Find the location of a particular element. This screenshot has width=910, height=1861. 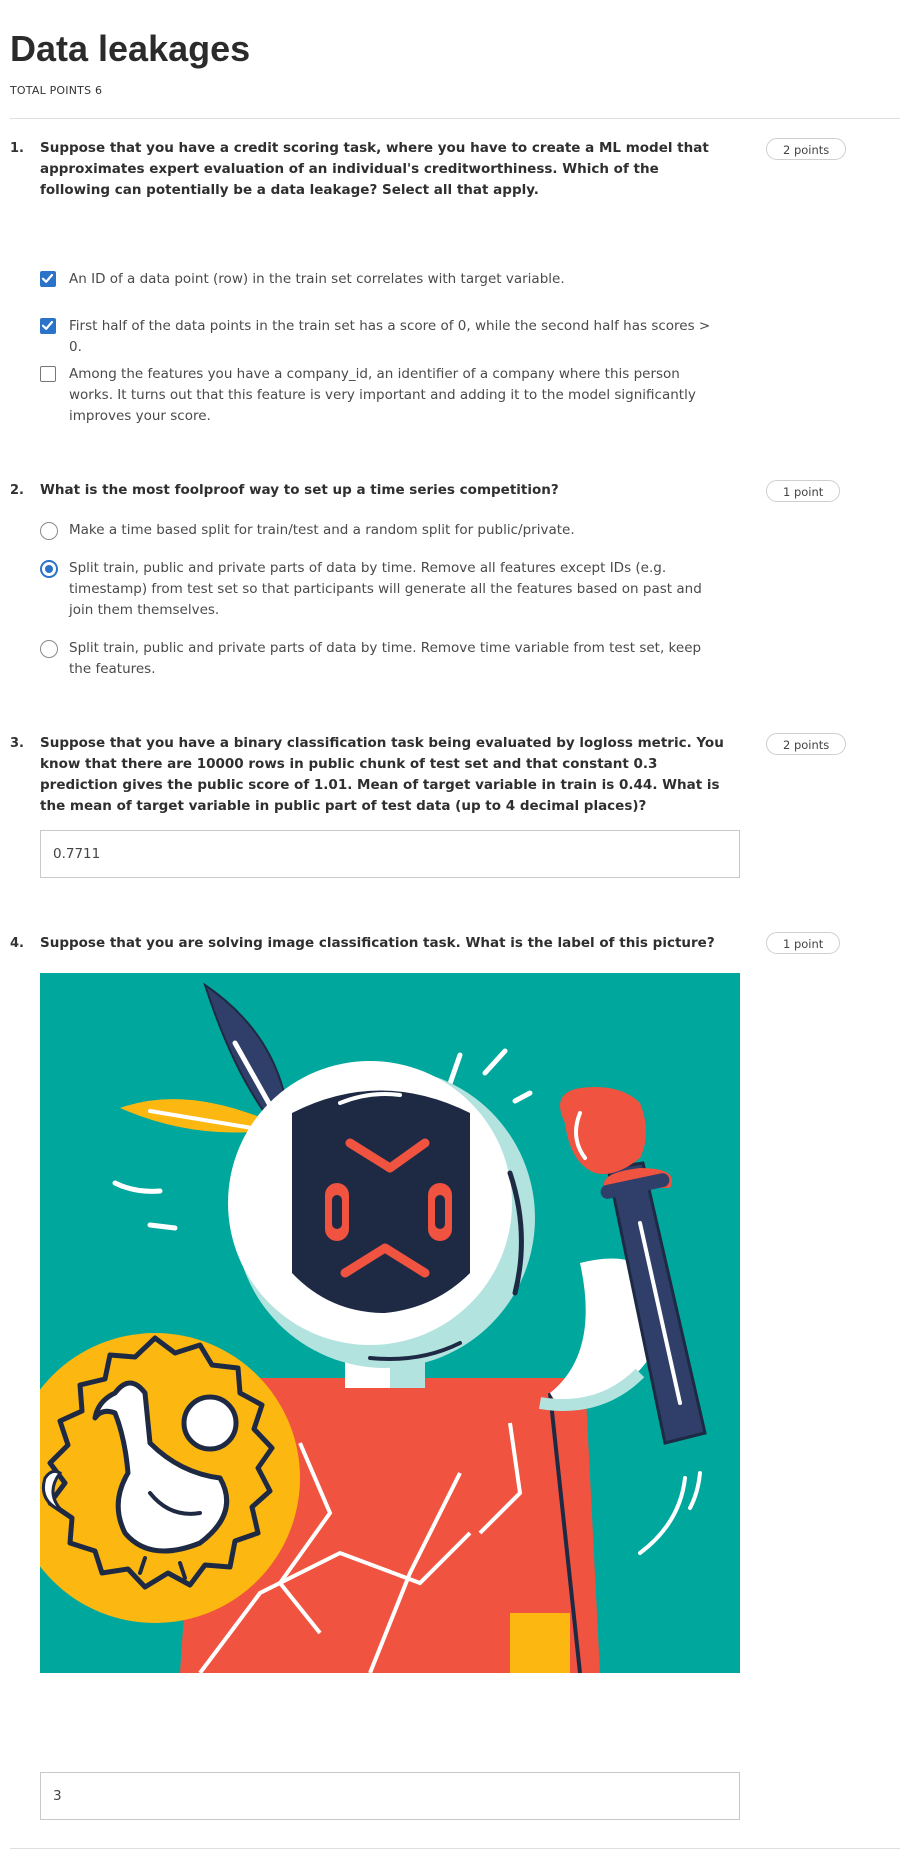

total-points: TOTAL POINTS 6 is located at coordinates (56, 90).